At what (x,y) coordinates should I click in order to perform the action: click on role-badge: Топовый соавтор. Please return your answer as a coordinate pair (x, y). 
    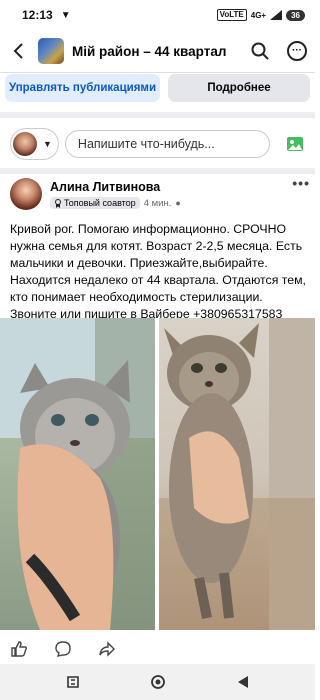
    Looking at the image, I should click on (95, 203).